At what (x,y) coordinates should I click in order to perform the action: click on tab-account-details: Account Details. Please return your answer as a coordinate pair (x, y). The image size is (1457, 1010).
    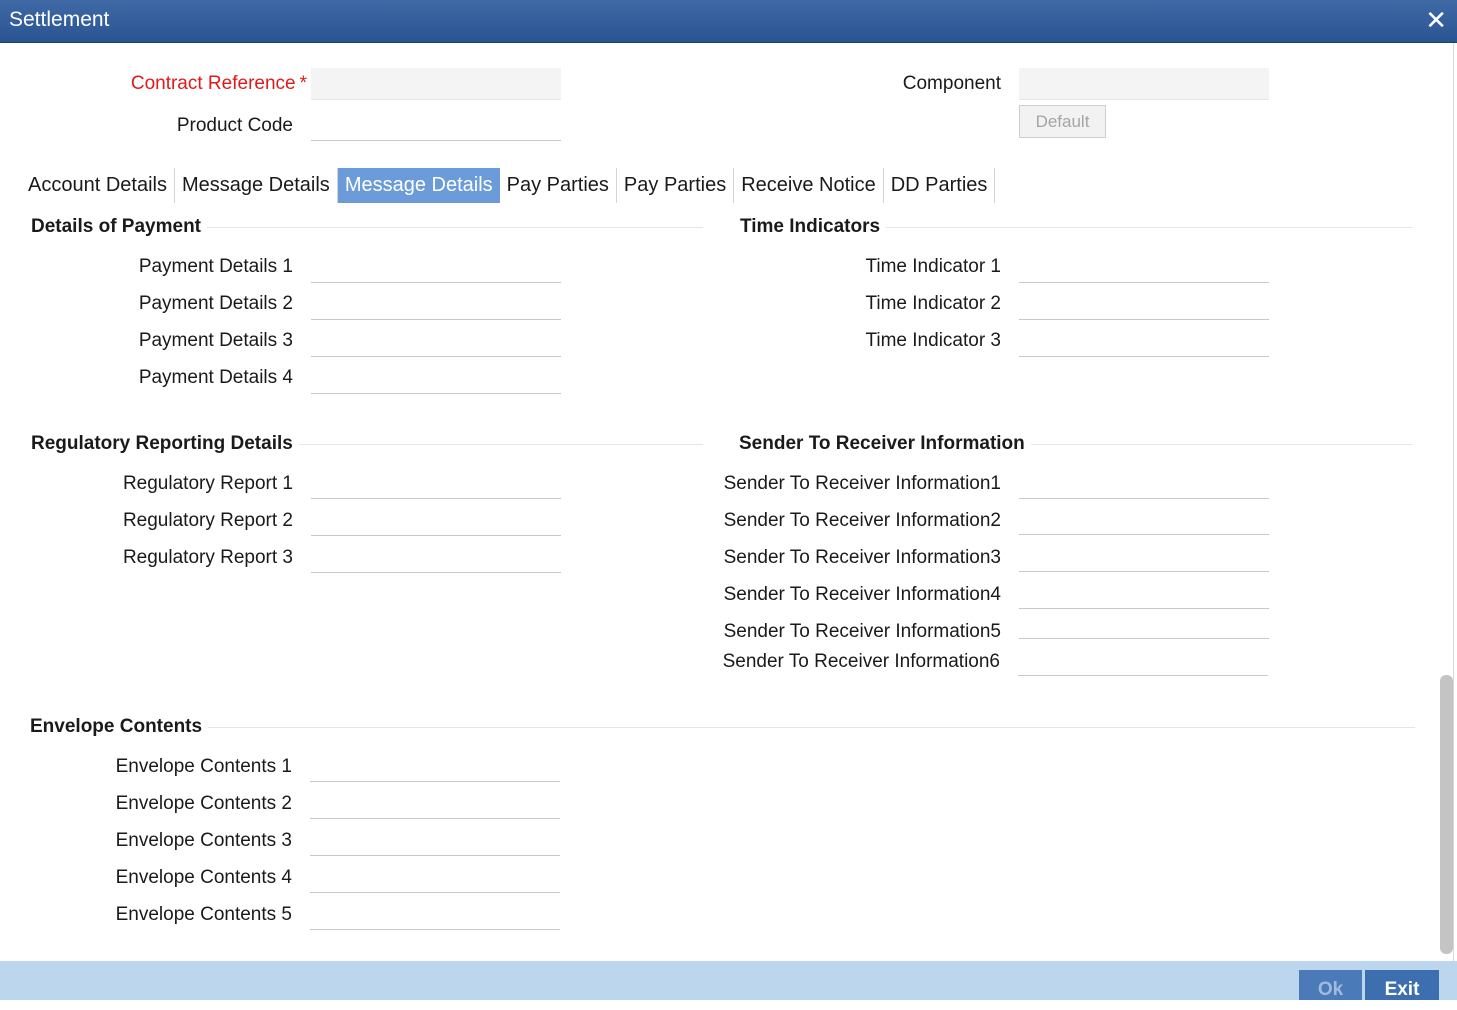
    Looking at the image, I should click on (98, 185).